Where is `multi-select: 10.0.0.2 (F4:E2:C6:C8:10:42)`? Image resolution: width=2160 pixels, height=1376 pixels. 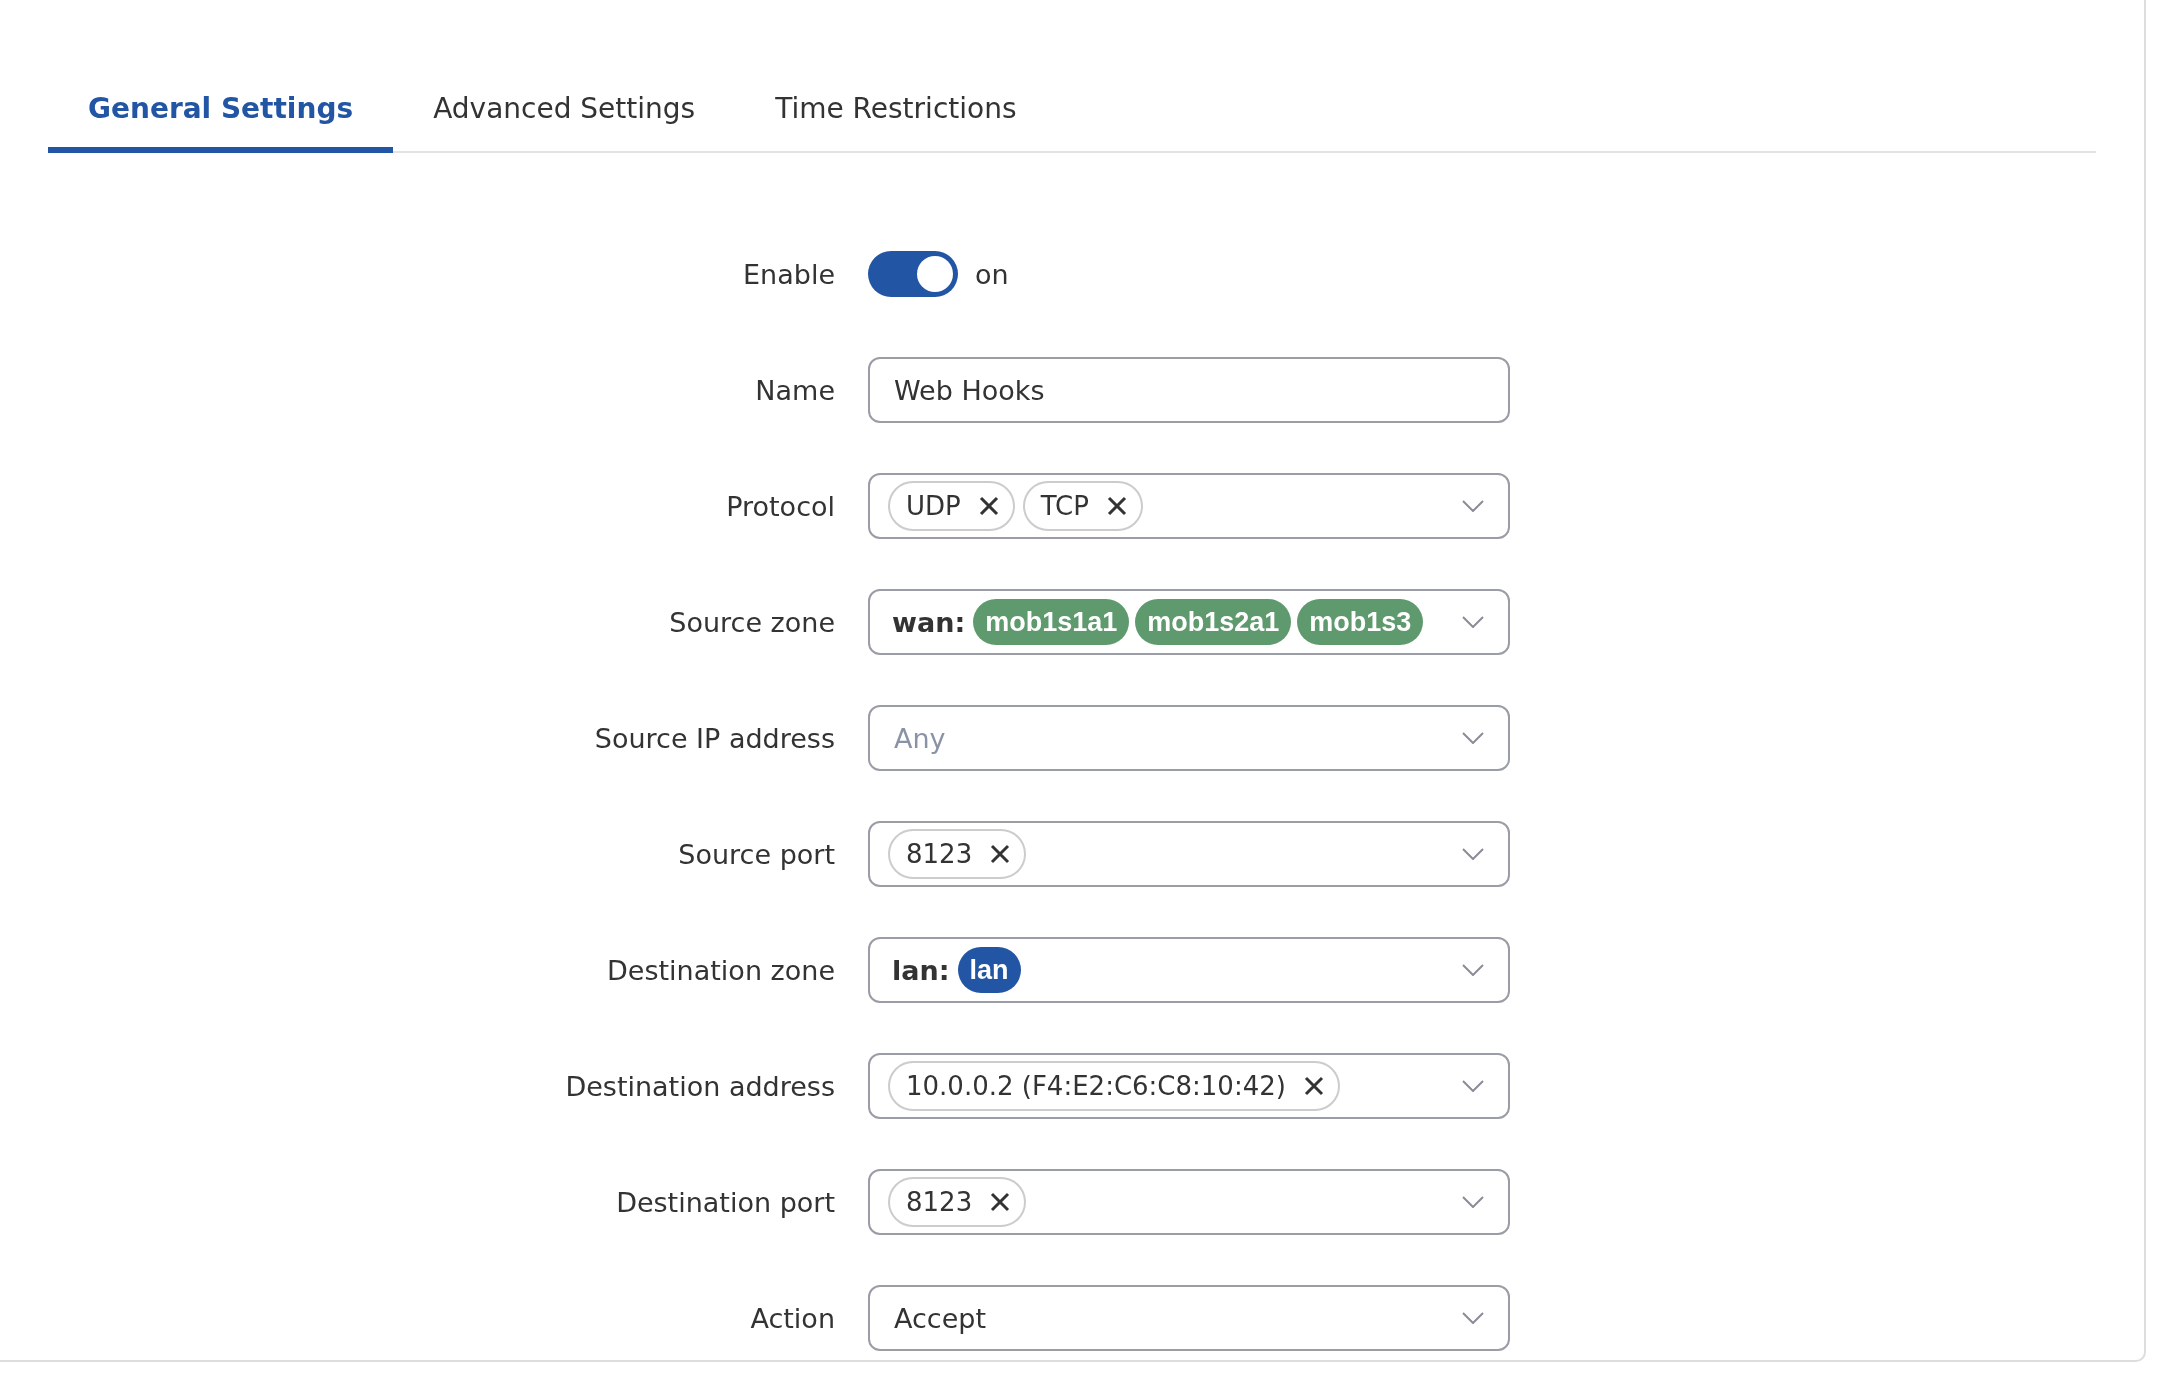
multi-select: 10.0.0.2 (F4:E2:C6:C8:10:42) is located at coordinates (1189, 1086).